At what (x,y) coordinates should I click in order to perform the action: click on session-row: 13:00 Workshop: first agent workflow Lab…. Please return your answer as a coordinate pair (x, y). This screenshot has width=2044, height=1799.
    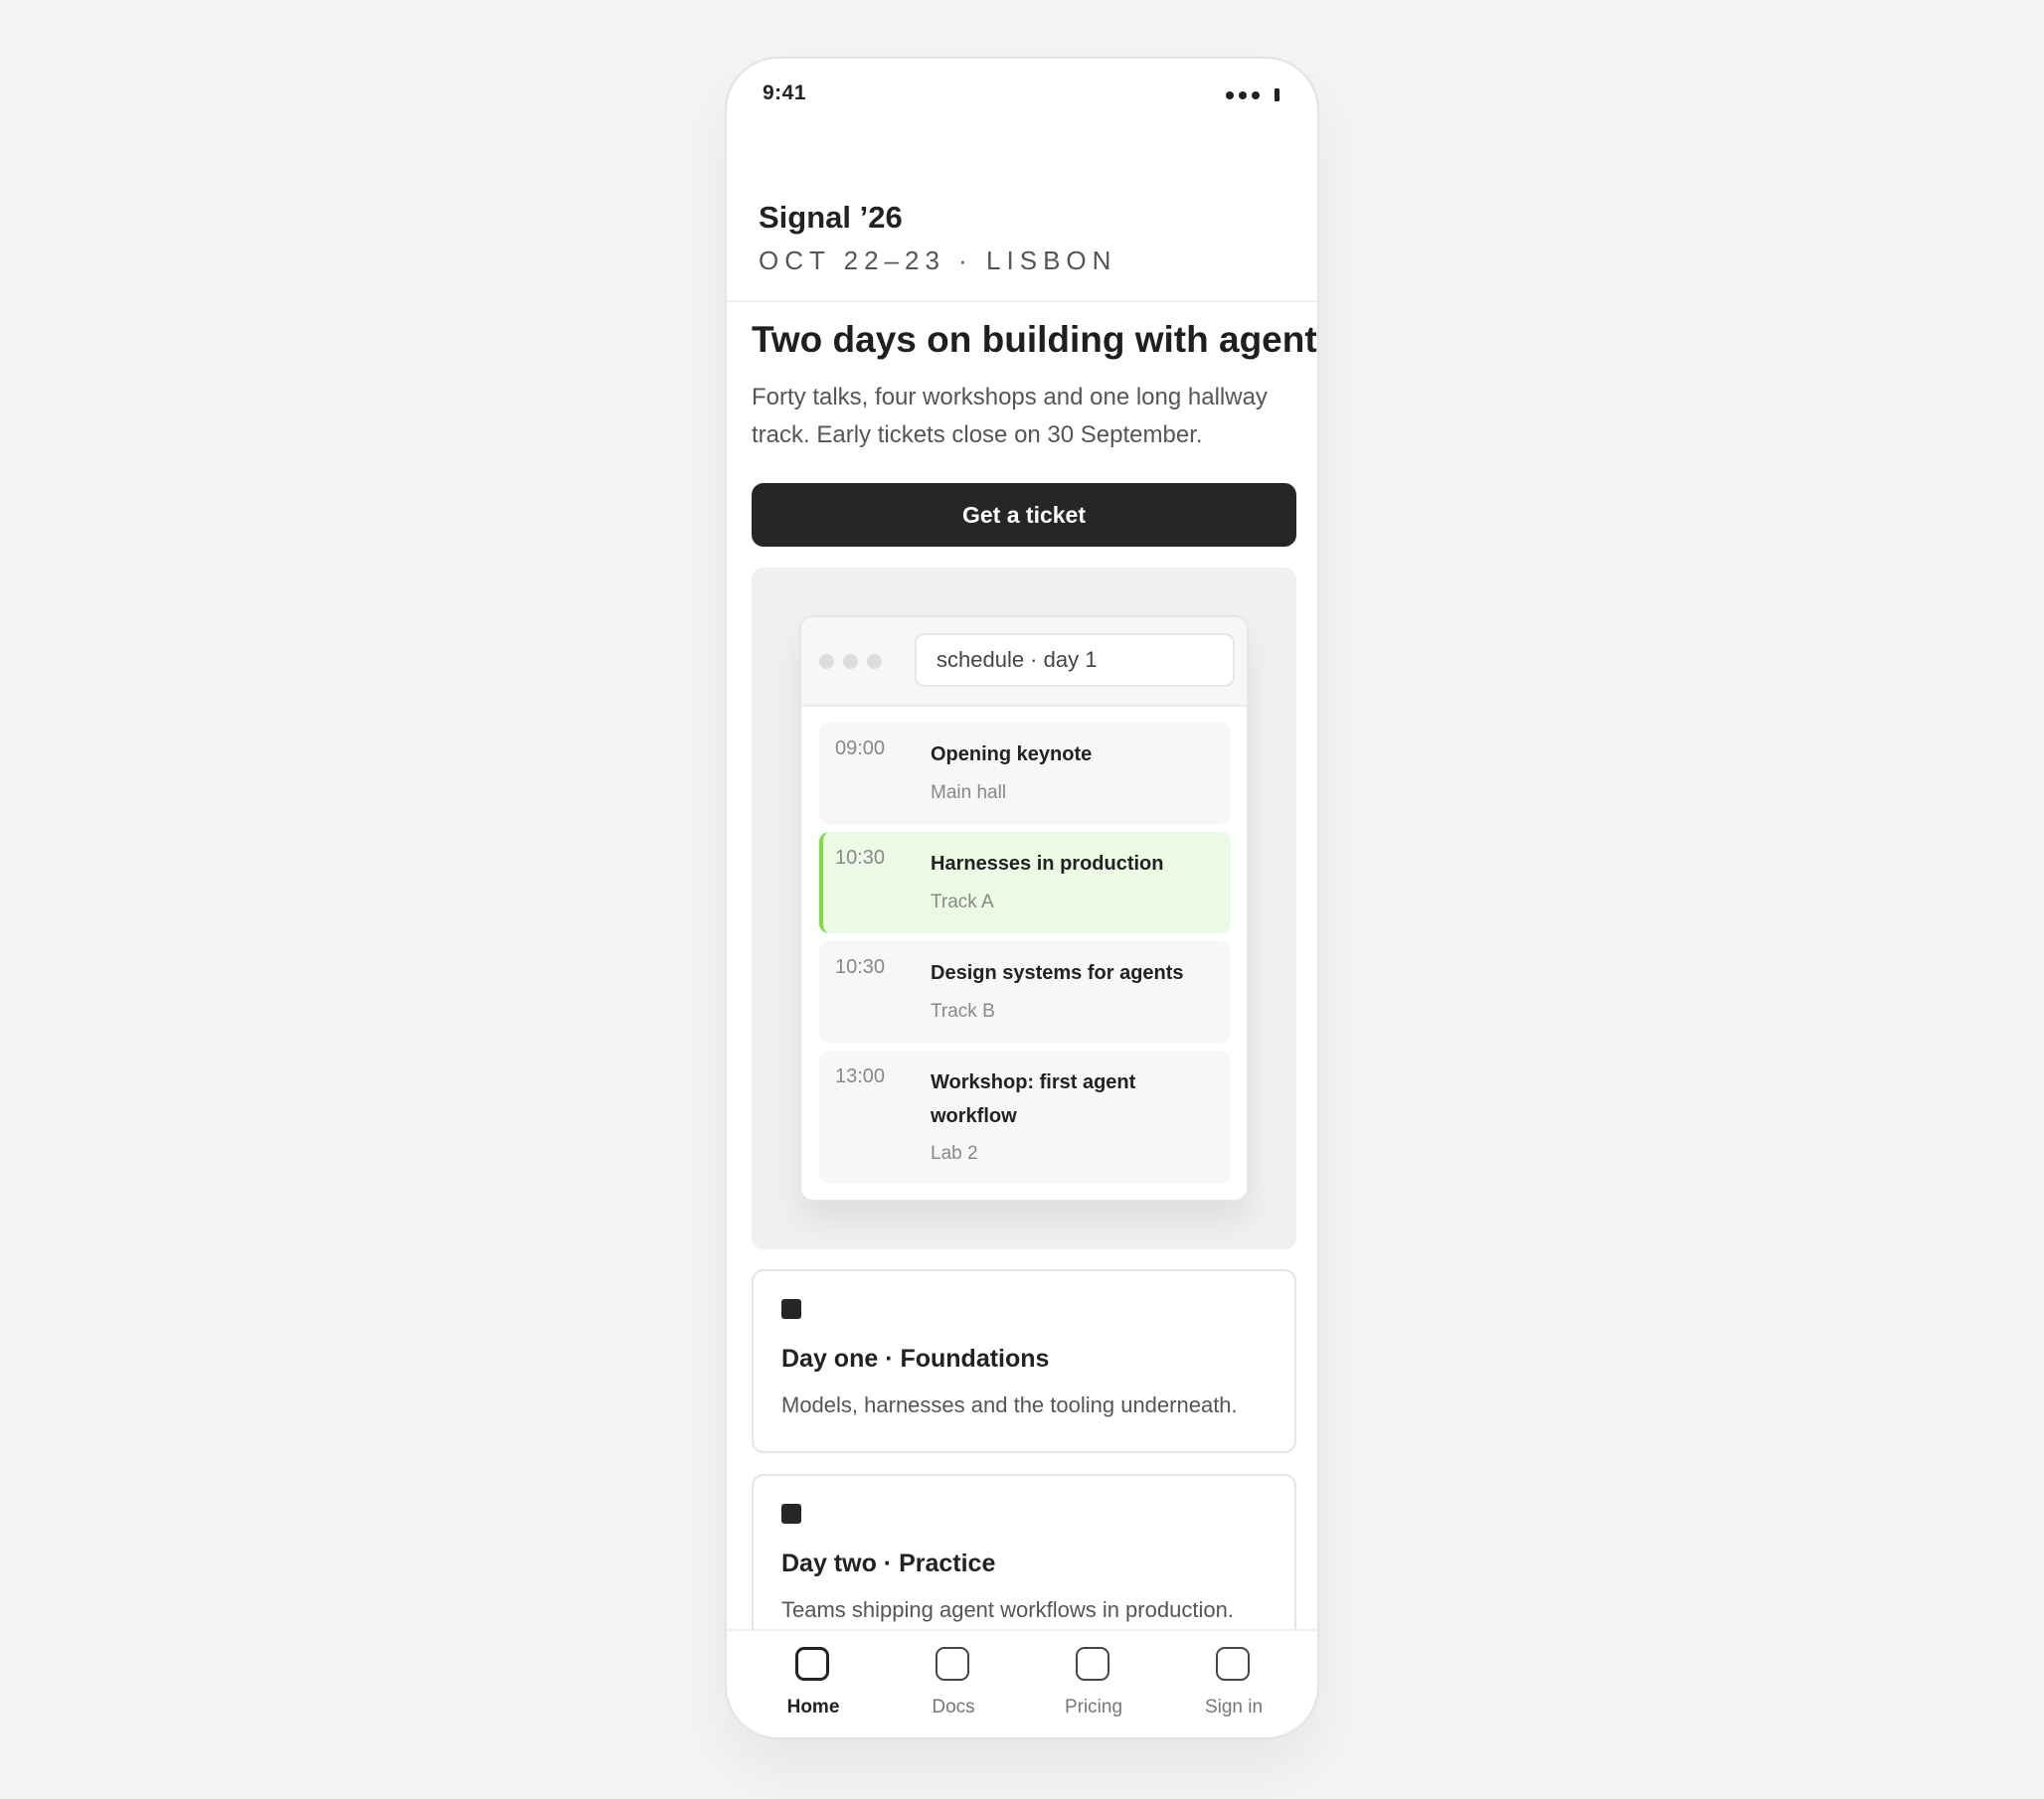
    Looking at the image, I should click on (1025, 1117).